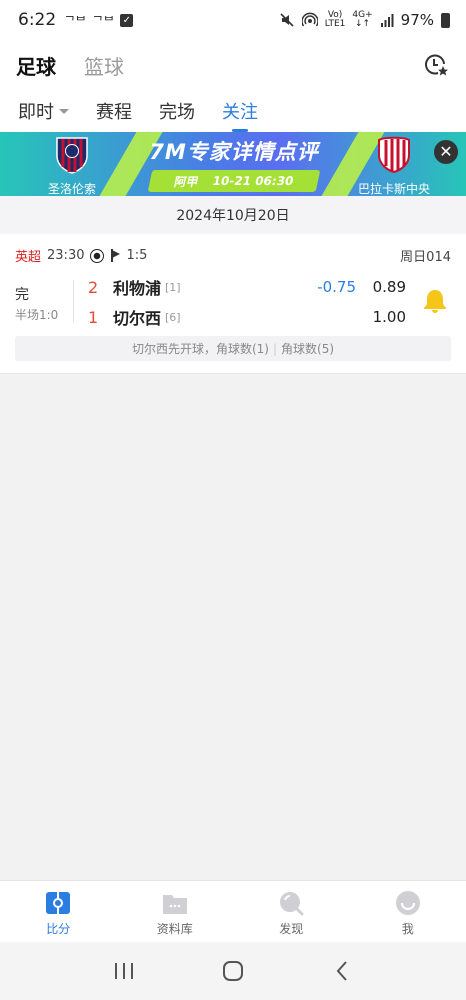 The width and height of the screenshot is (466, 1000). Describe the element at coordinates (28, 257) in the screenshot. I see `league-label: 英超` at that location.